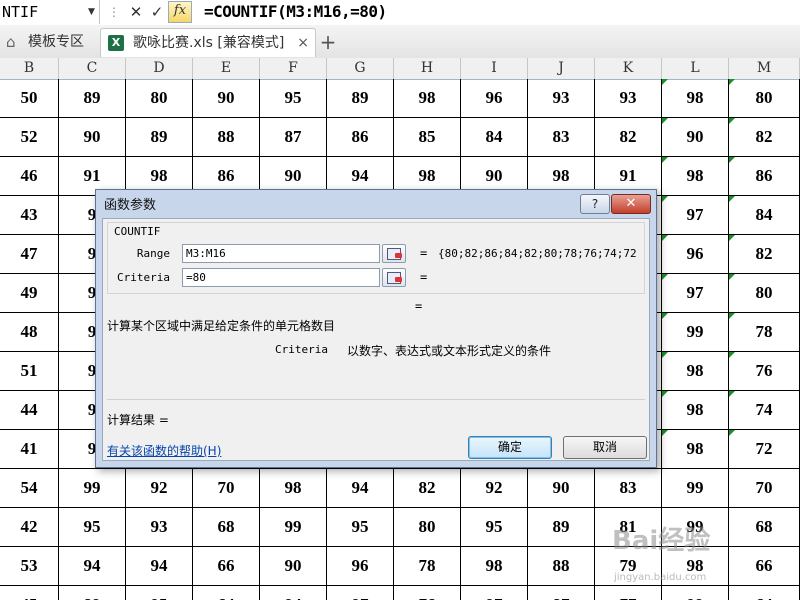  What do you see at coordinates (29, 176) in the screenshot?
I see `table-cell: 46` at bounding box center [29, 176].